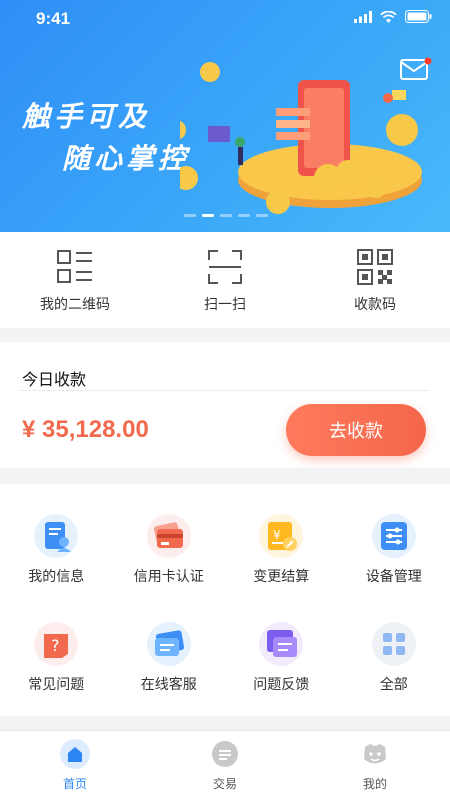  What do you see at coordinates (393, 576) in the screenshot?
I see `service-label: 设备管理` at bounding box center [393, 576].